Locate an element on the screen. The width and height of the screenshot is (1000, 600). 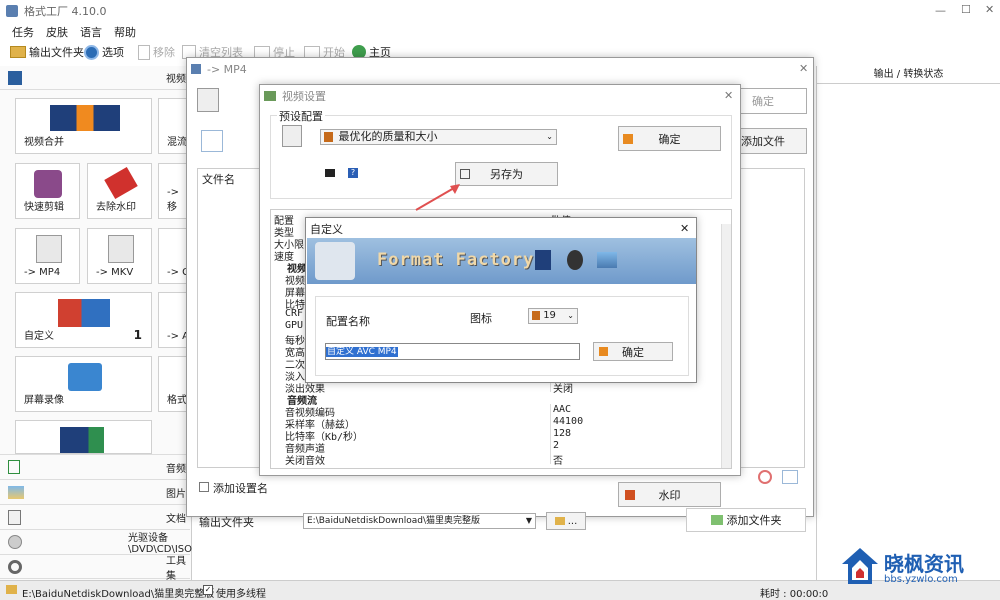
tile-to-mp4: -> MP4 is located at coordinates (47, 256).